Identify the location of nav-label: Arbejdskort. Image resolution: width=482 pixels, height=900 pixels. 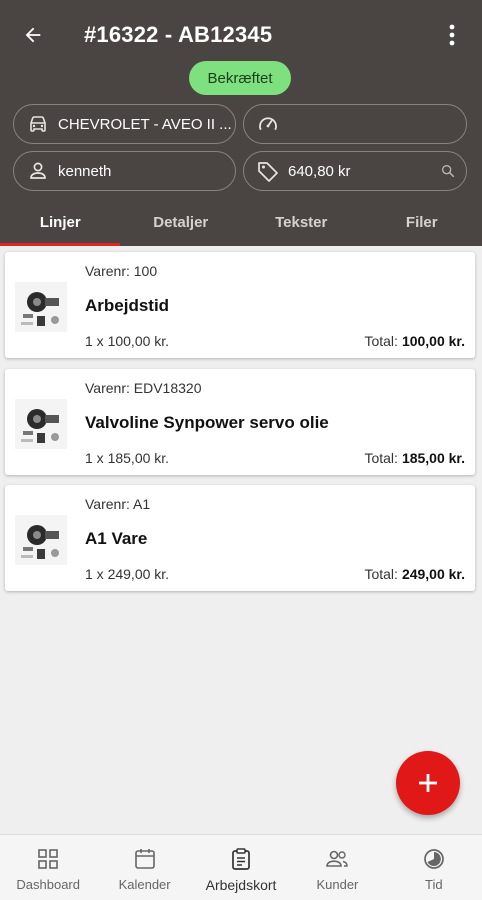
(241, 885).